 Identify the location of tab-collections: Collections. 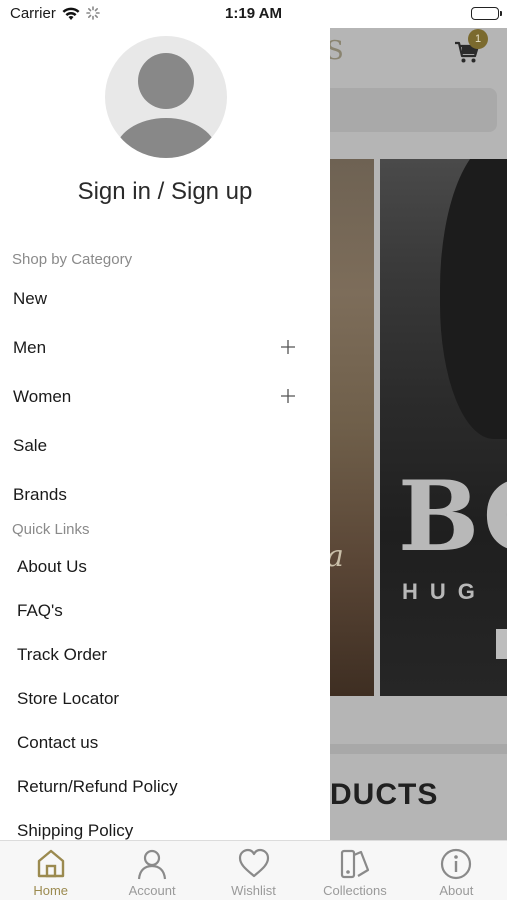
(354, 870).